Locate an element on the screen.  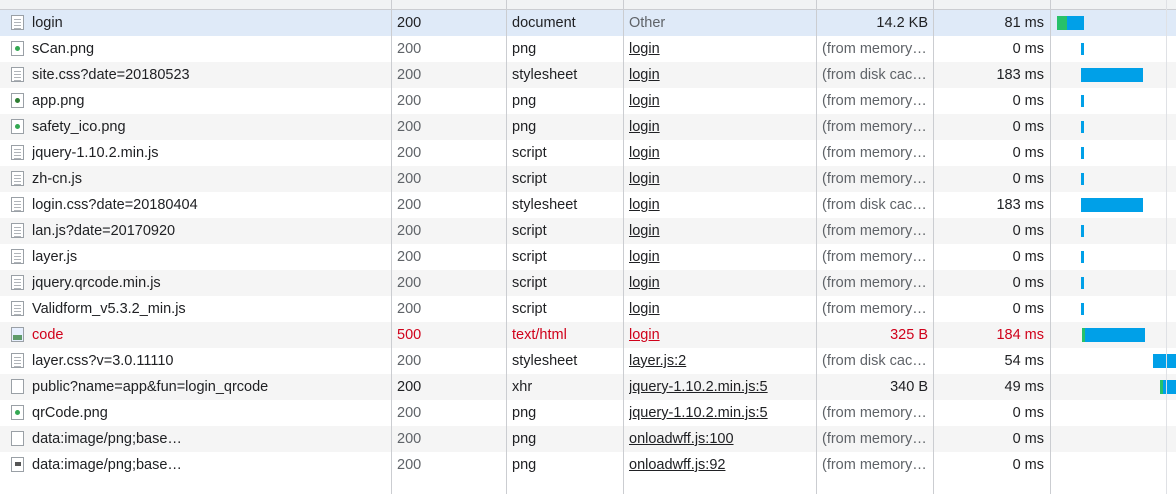
table-row: code 500 text/html login 325 B 184 ms is located at coordinates (588, 335).